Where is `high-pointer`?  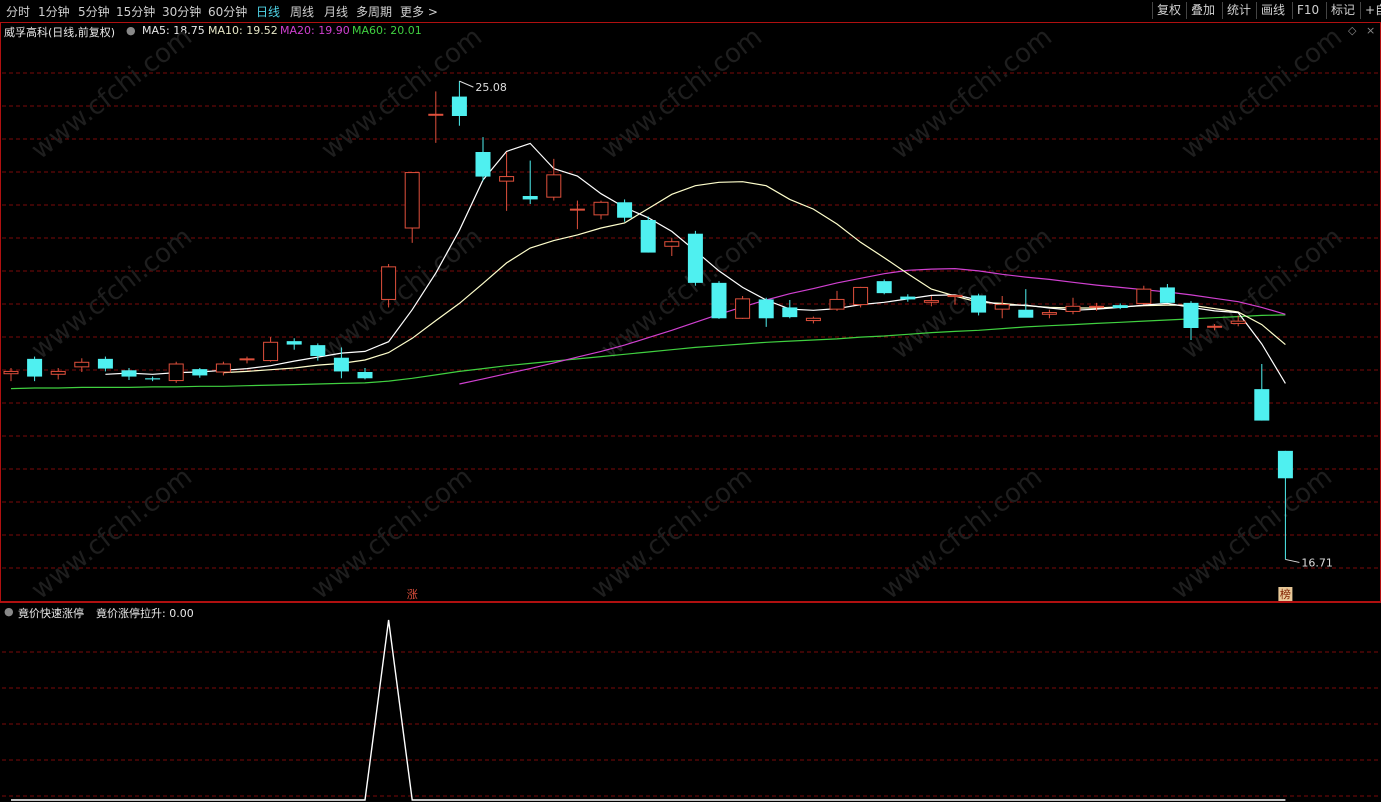
high-pointer is located at coordinates (466, 84).